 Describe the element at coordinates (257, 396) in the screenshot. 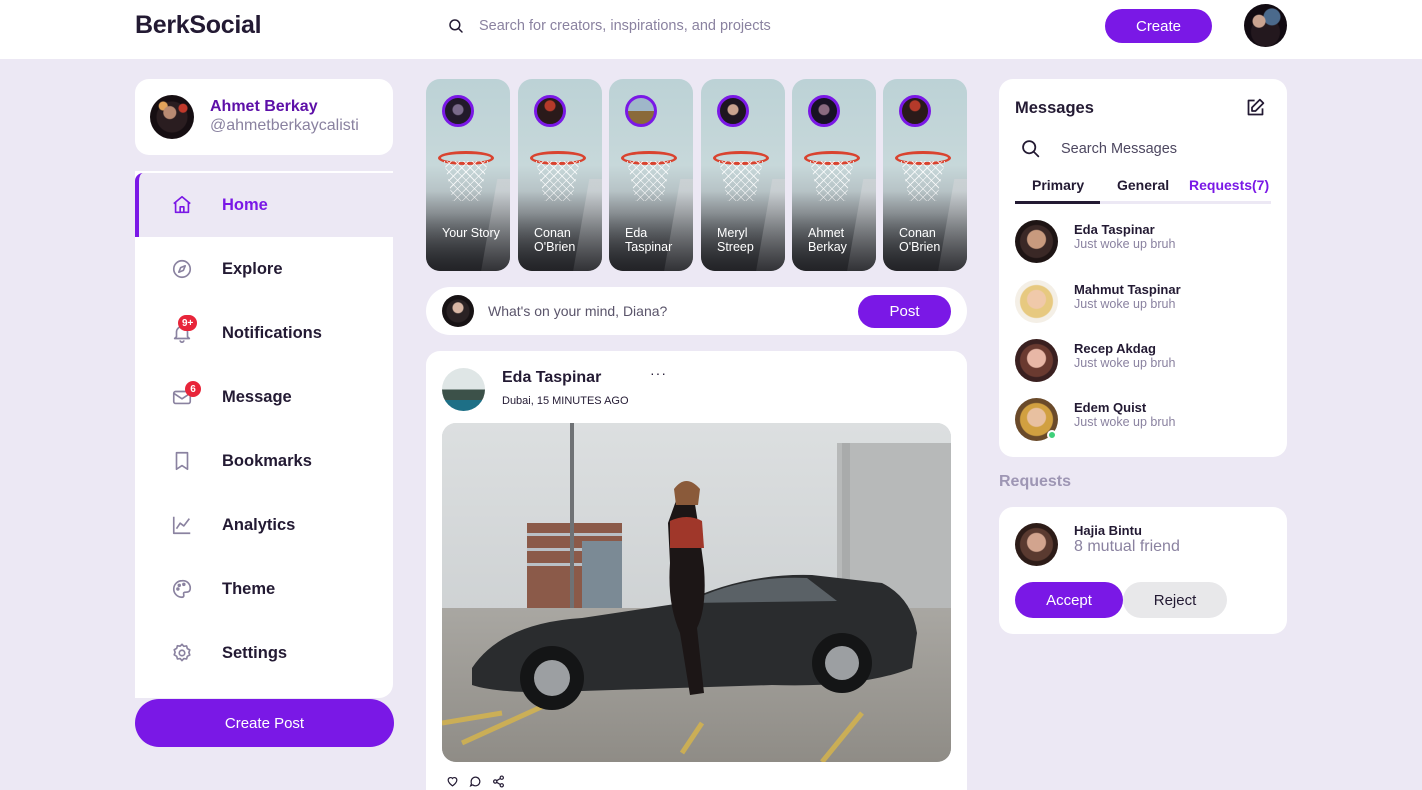

I see `sidebar-item-label: Message` at that location.